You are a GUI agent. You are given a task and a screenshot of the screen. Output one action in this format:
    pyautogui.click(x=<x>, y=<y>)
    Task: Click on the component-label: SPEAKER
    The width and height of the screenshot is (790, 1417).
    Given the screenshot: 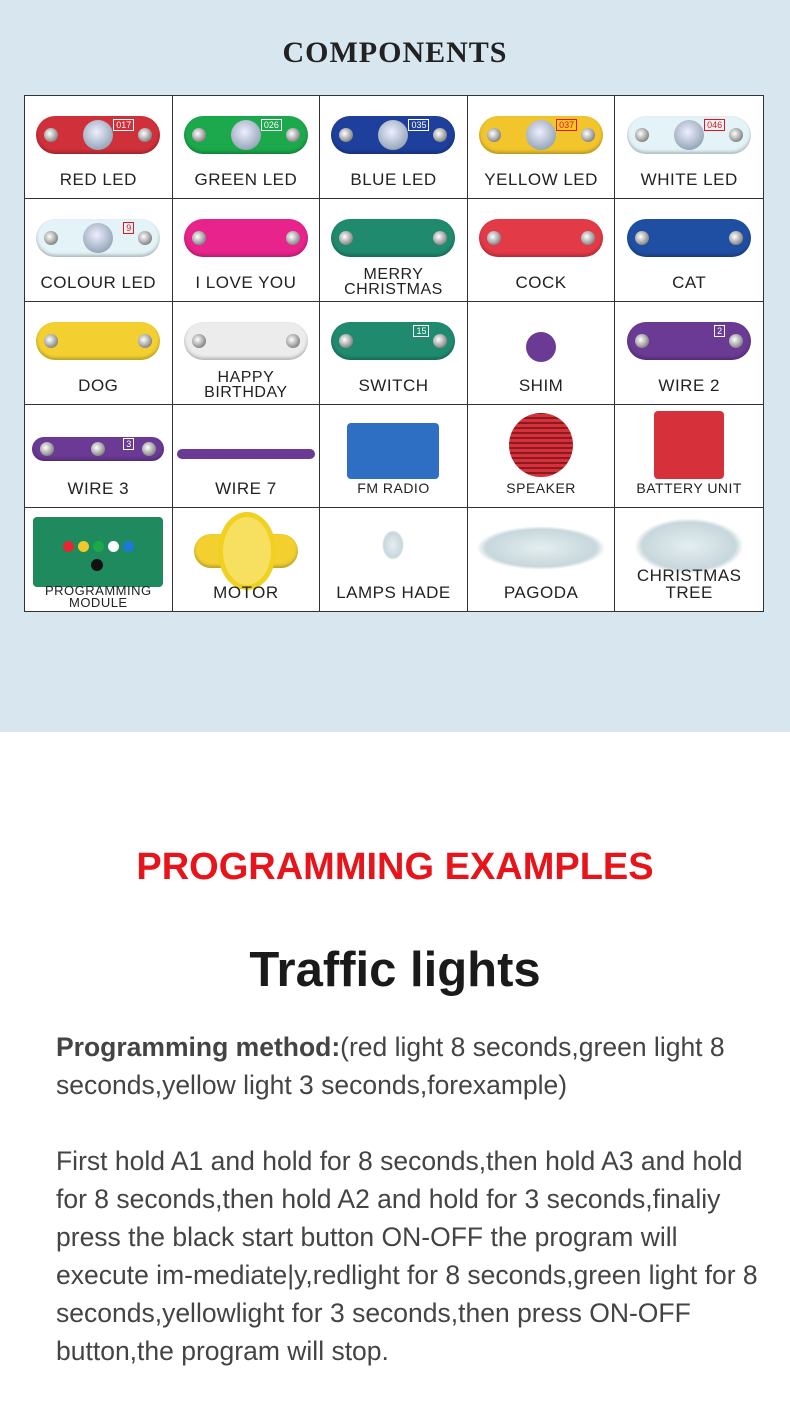 What is the action you would take?
    pyautogui.click(x=541, y=488)
    